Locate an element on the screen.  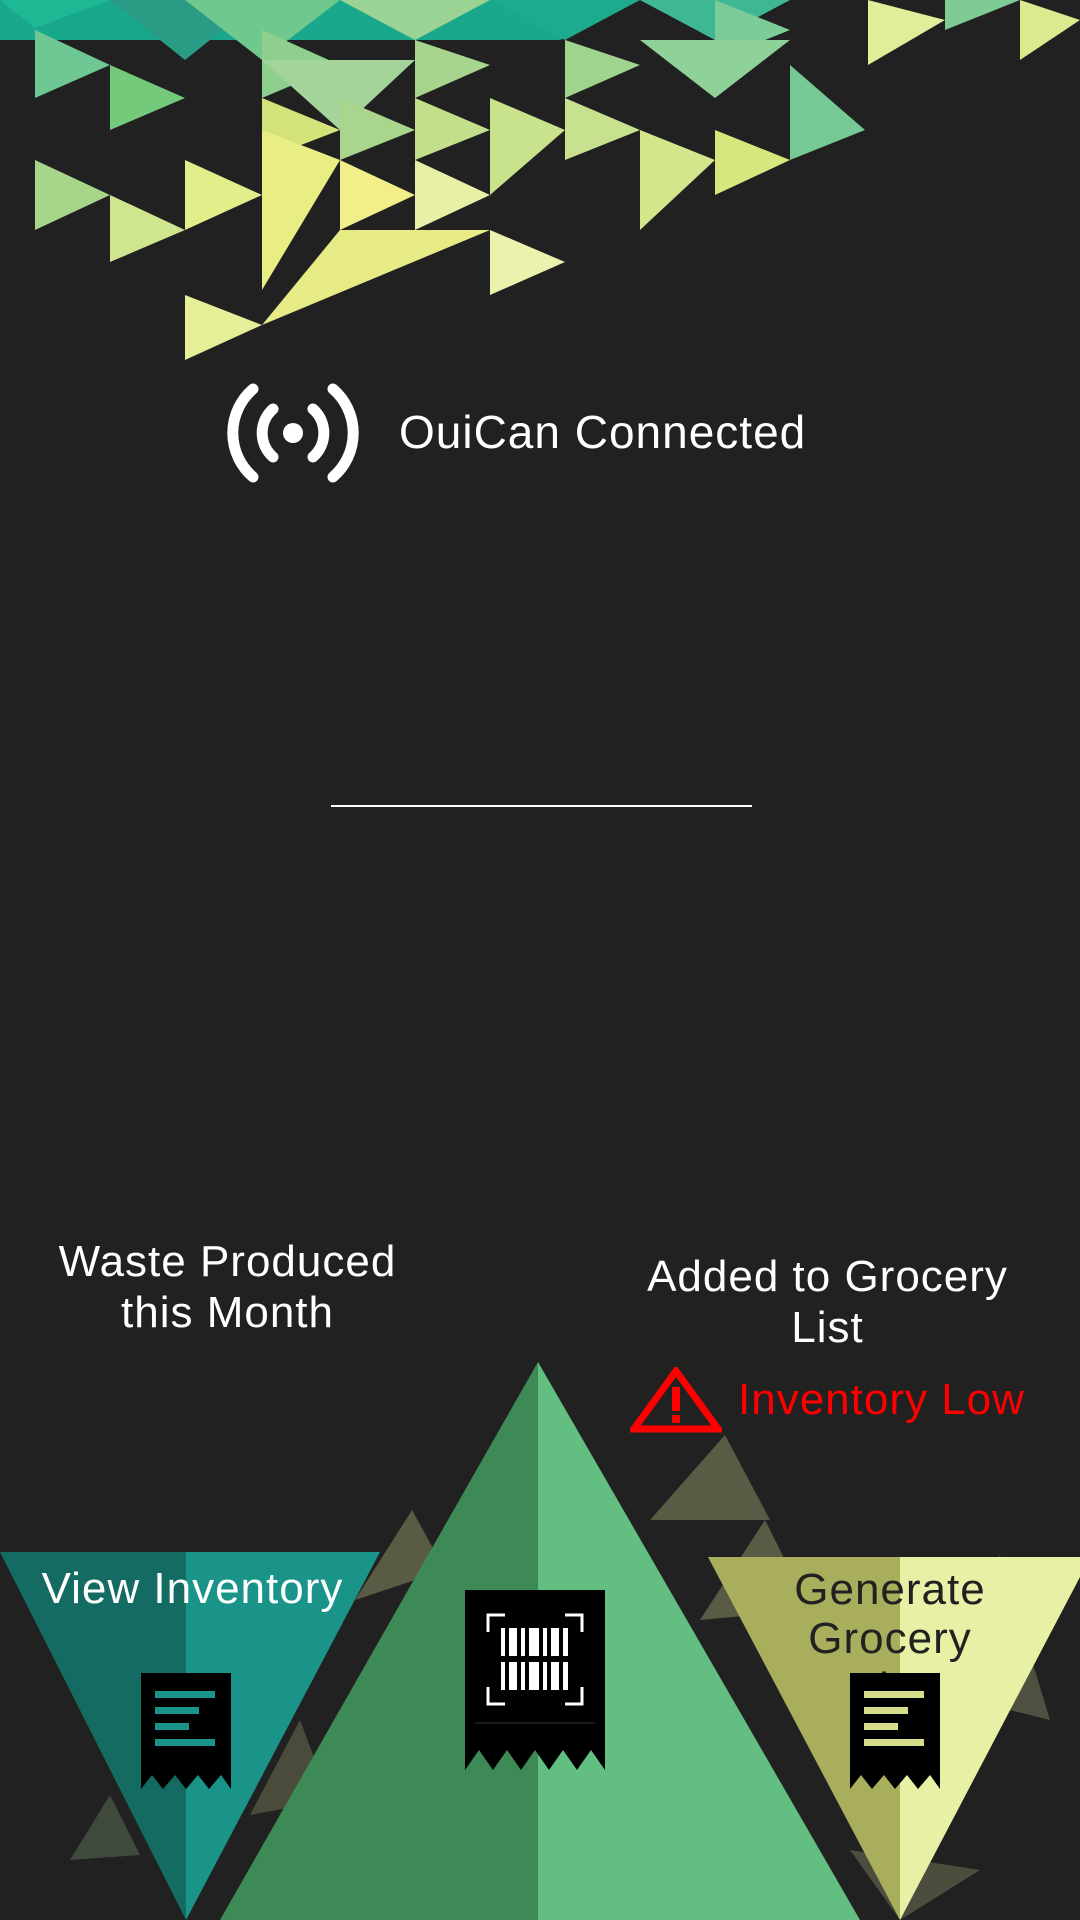
grocery-added-label: Added to Grocery List is located at coordinates (827, 1302).